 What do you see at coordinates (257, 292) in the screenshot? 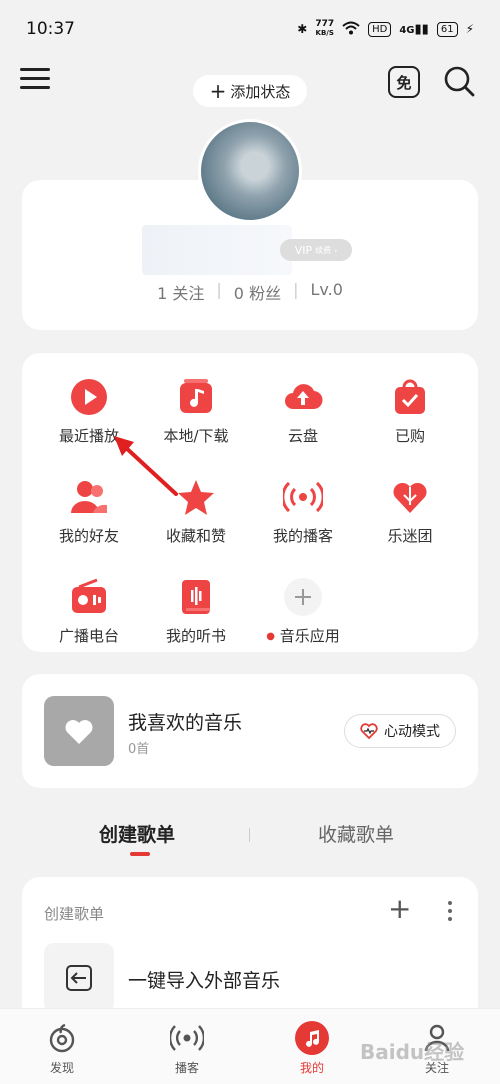
I see `fans-count: 0 粉丝` at bounding box center [257, 292].